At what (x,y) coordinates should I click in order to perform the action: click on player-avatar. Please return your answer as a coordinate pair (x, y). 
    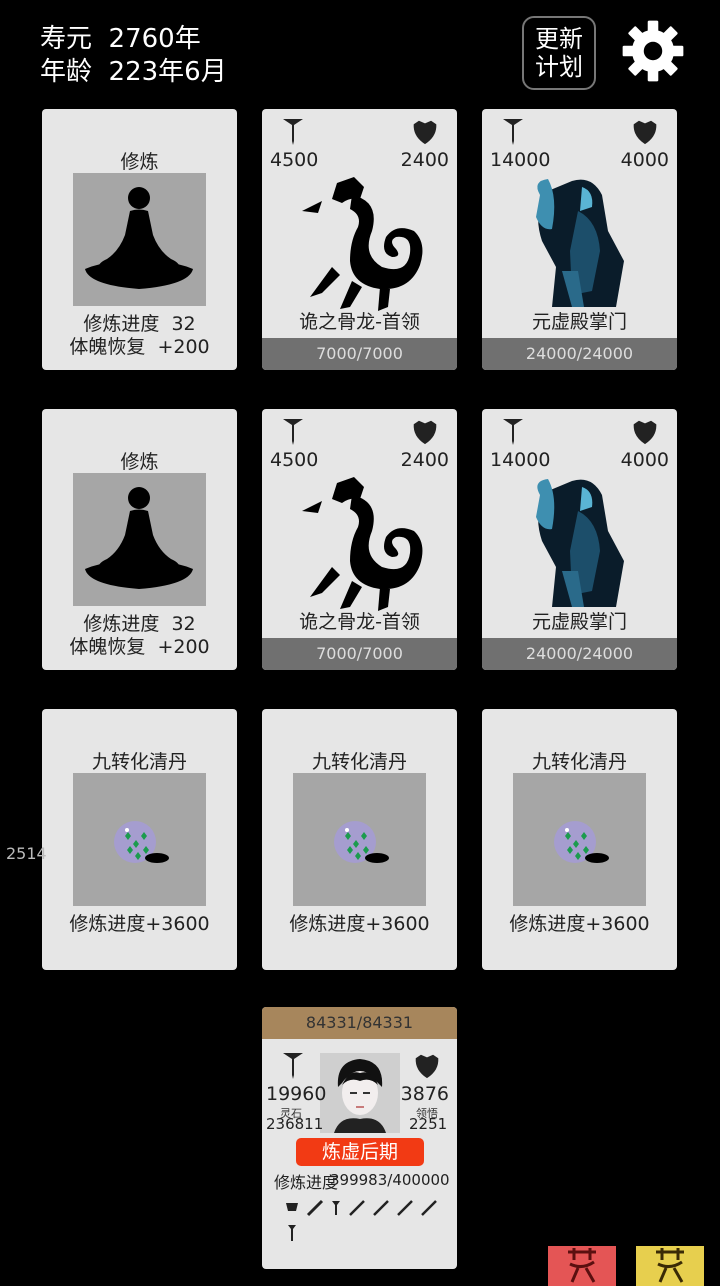
    Looking at the image, I should click on (360, 1093).